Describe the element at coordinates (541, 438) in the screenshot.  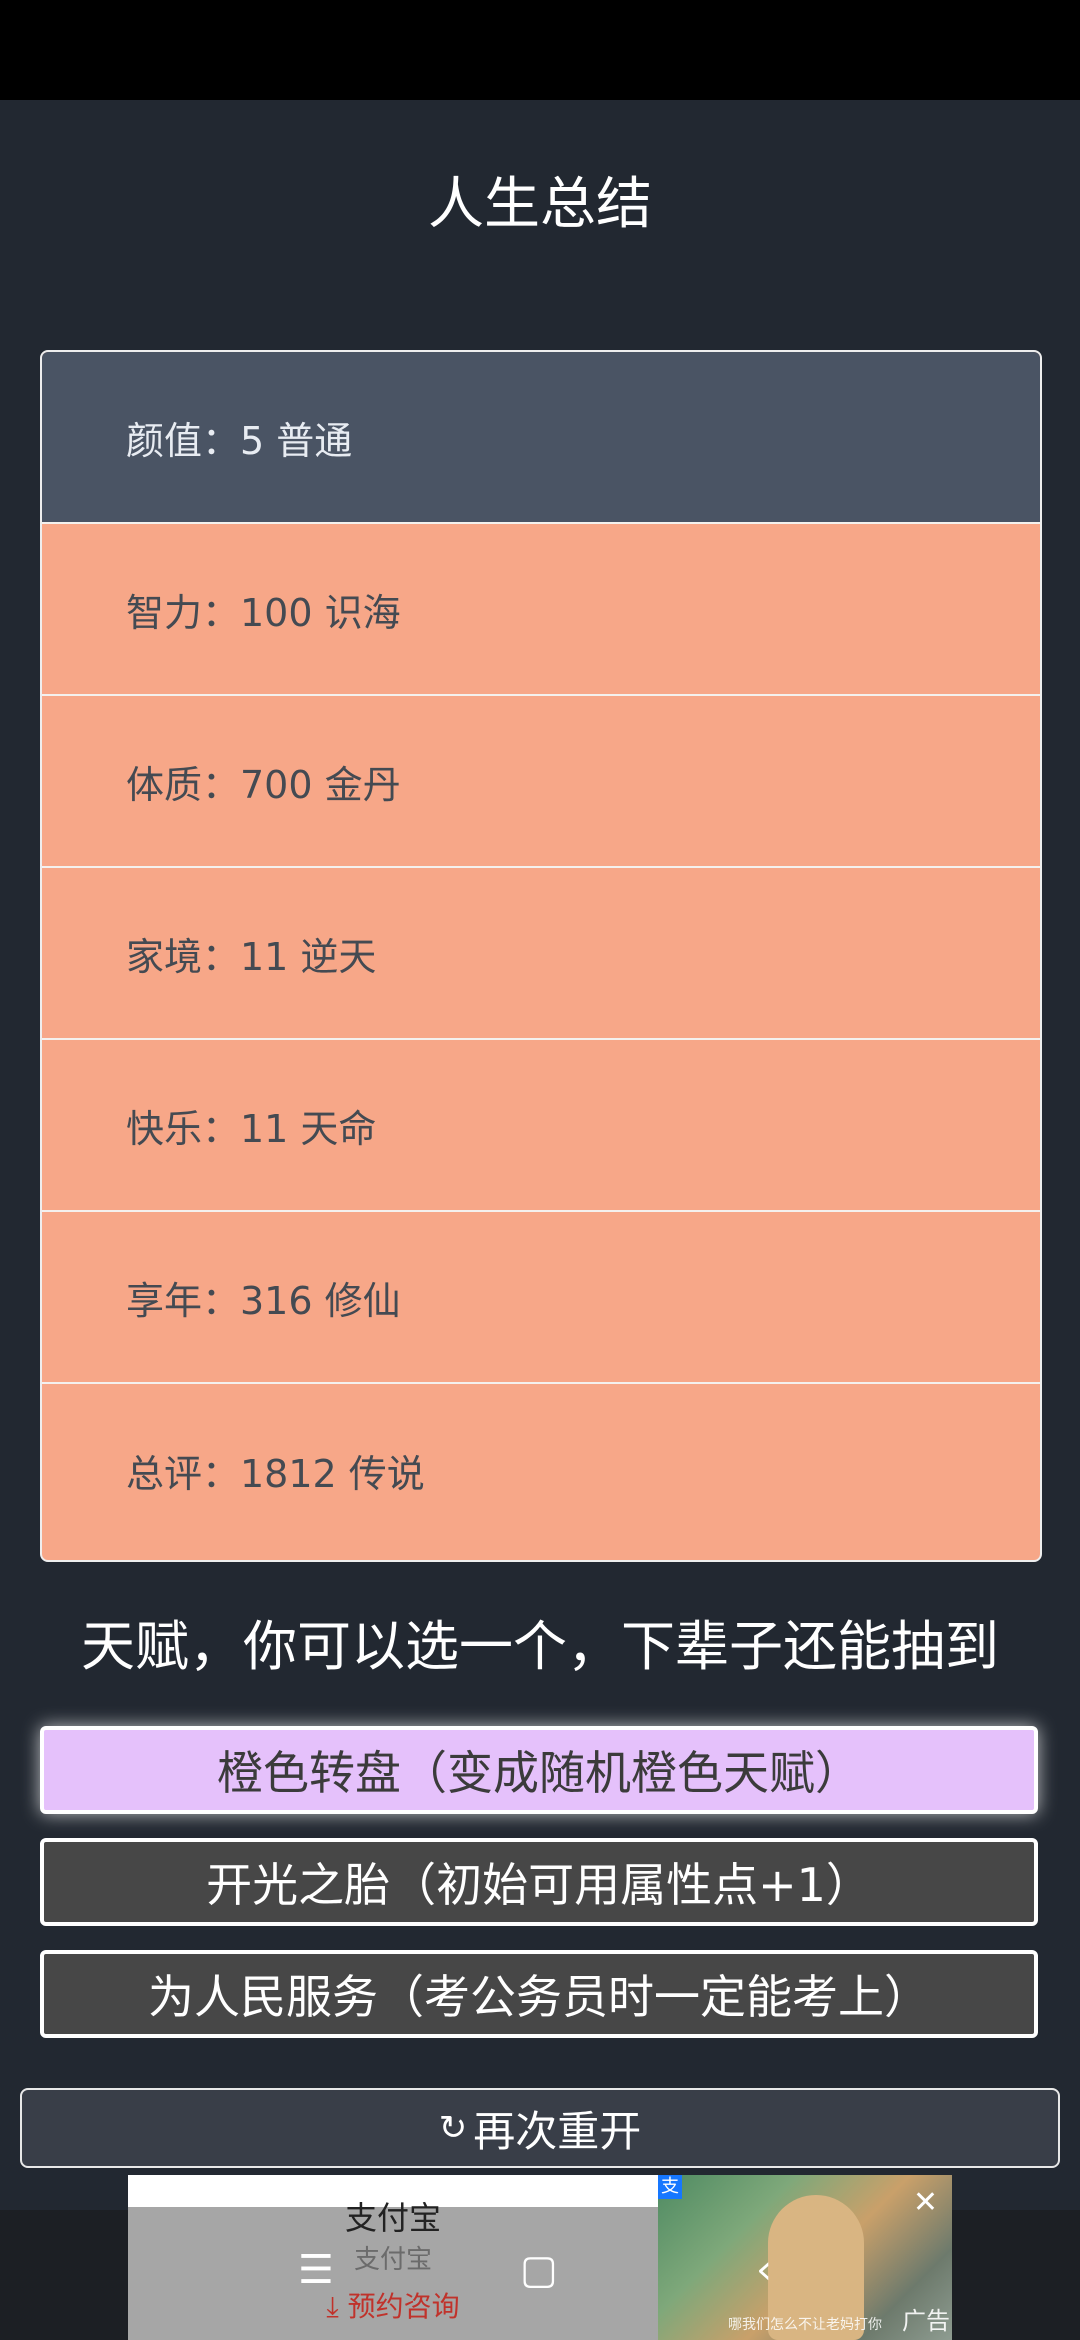
I see `summary-row-appearance: 颜值：5 普通` at that location.